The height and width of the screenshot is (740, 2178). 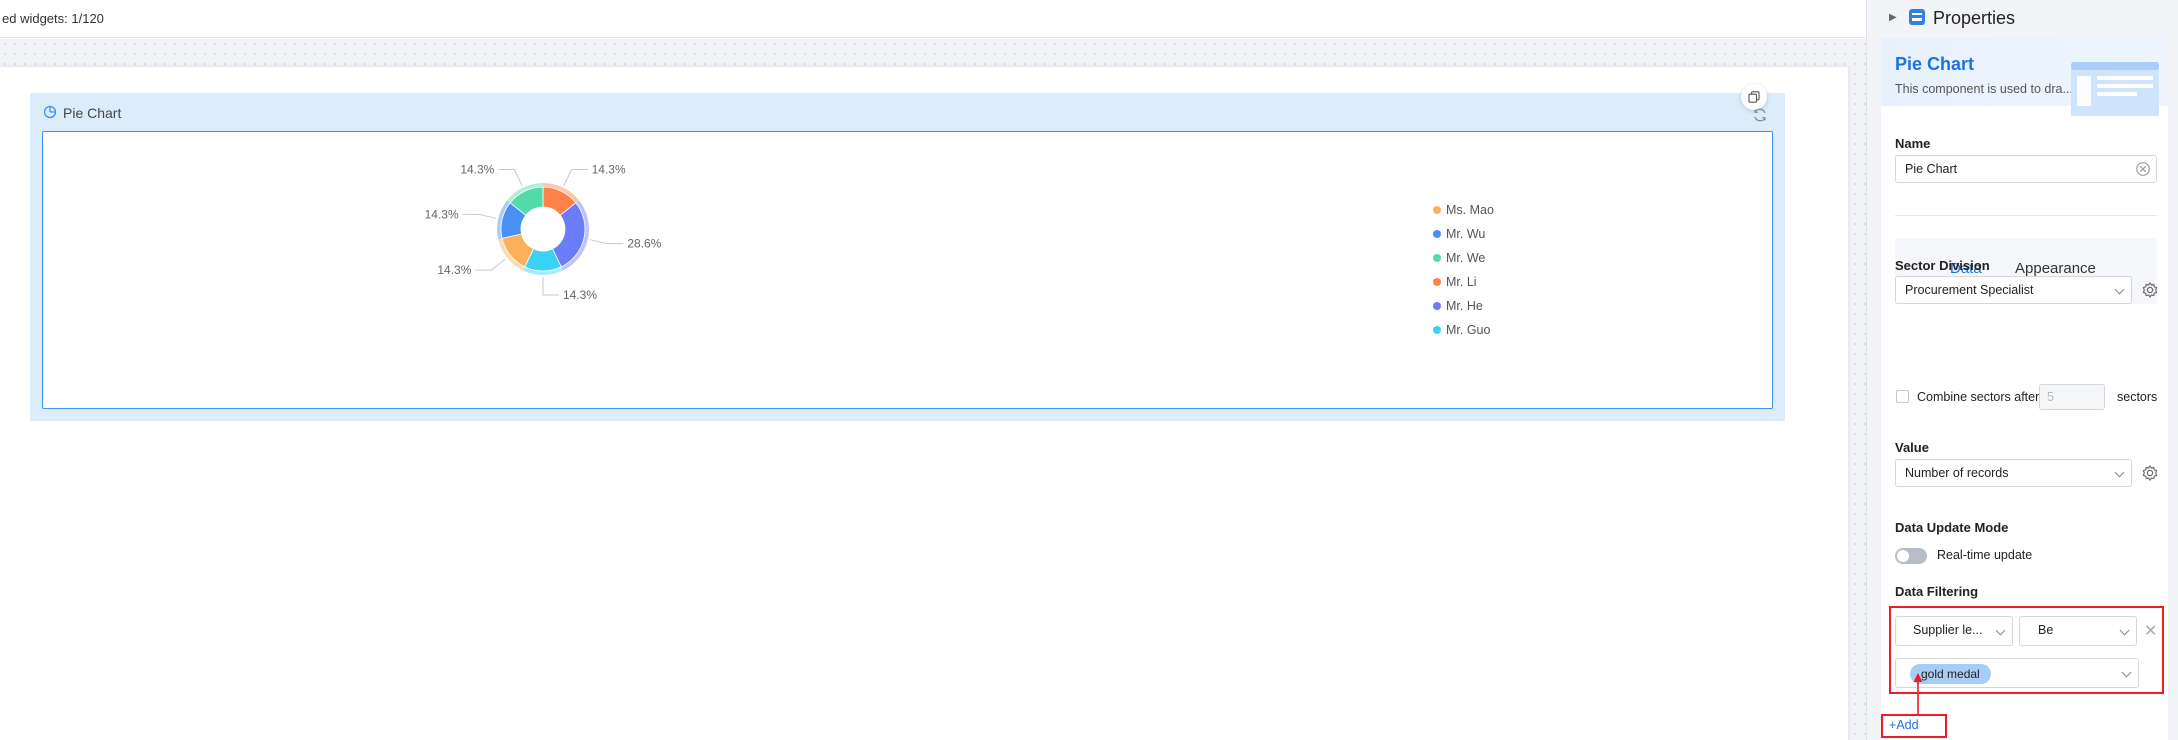 I want to click on realtime-update-label: Real-time update, so click(x=1985, y=555).